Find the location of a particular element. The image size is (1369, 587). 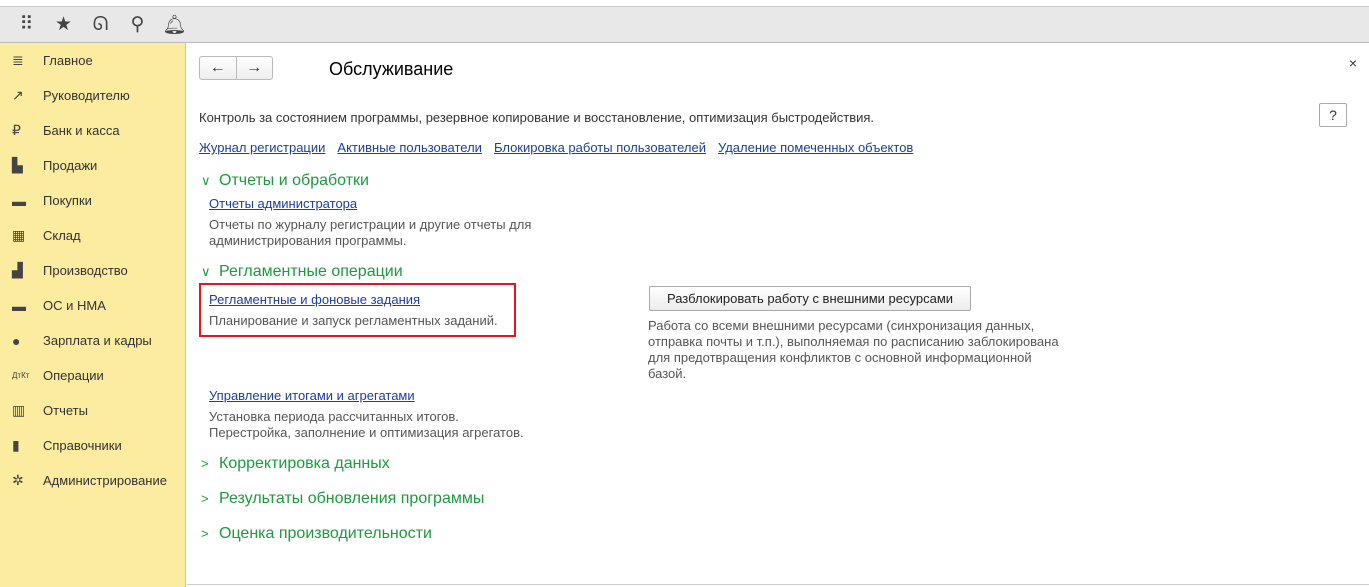

sidebar-item-label: ОС и НМА is located at coordinates (74, 305).